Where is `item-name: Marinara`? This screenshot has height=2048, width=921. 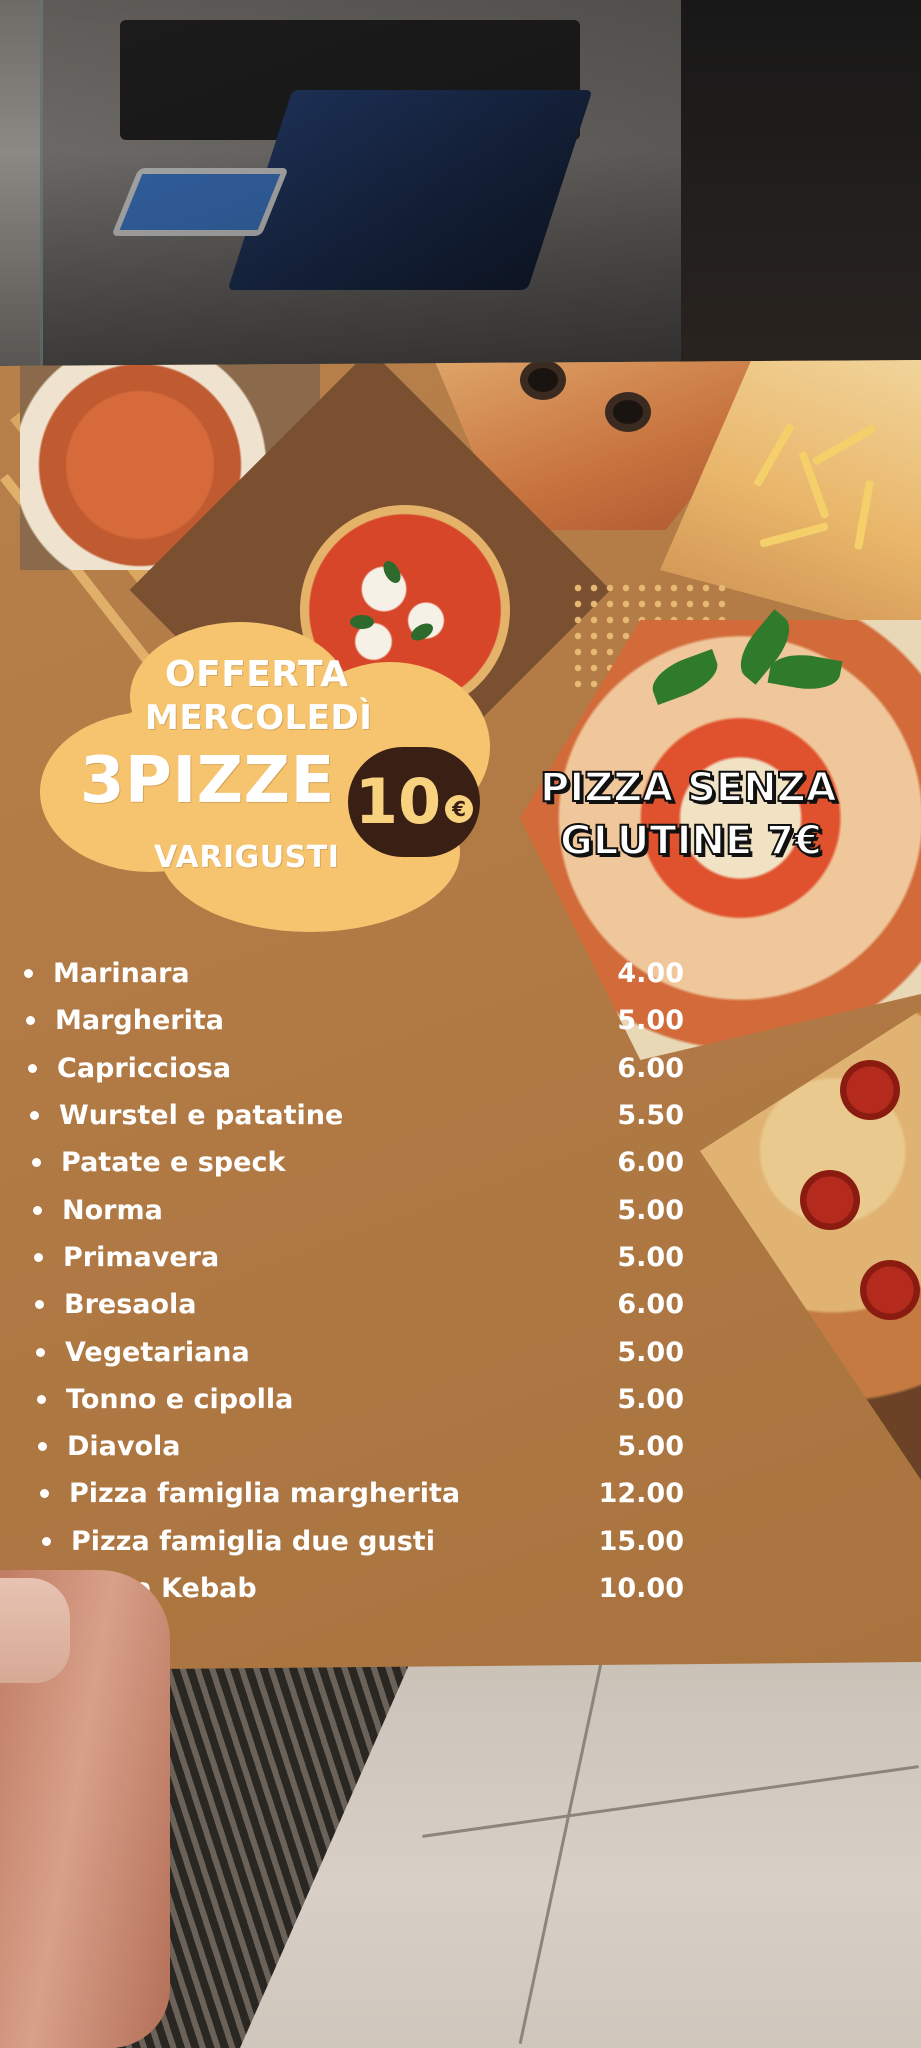 item-name: Marinara is located at coordinates (121, 974).